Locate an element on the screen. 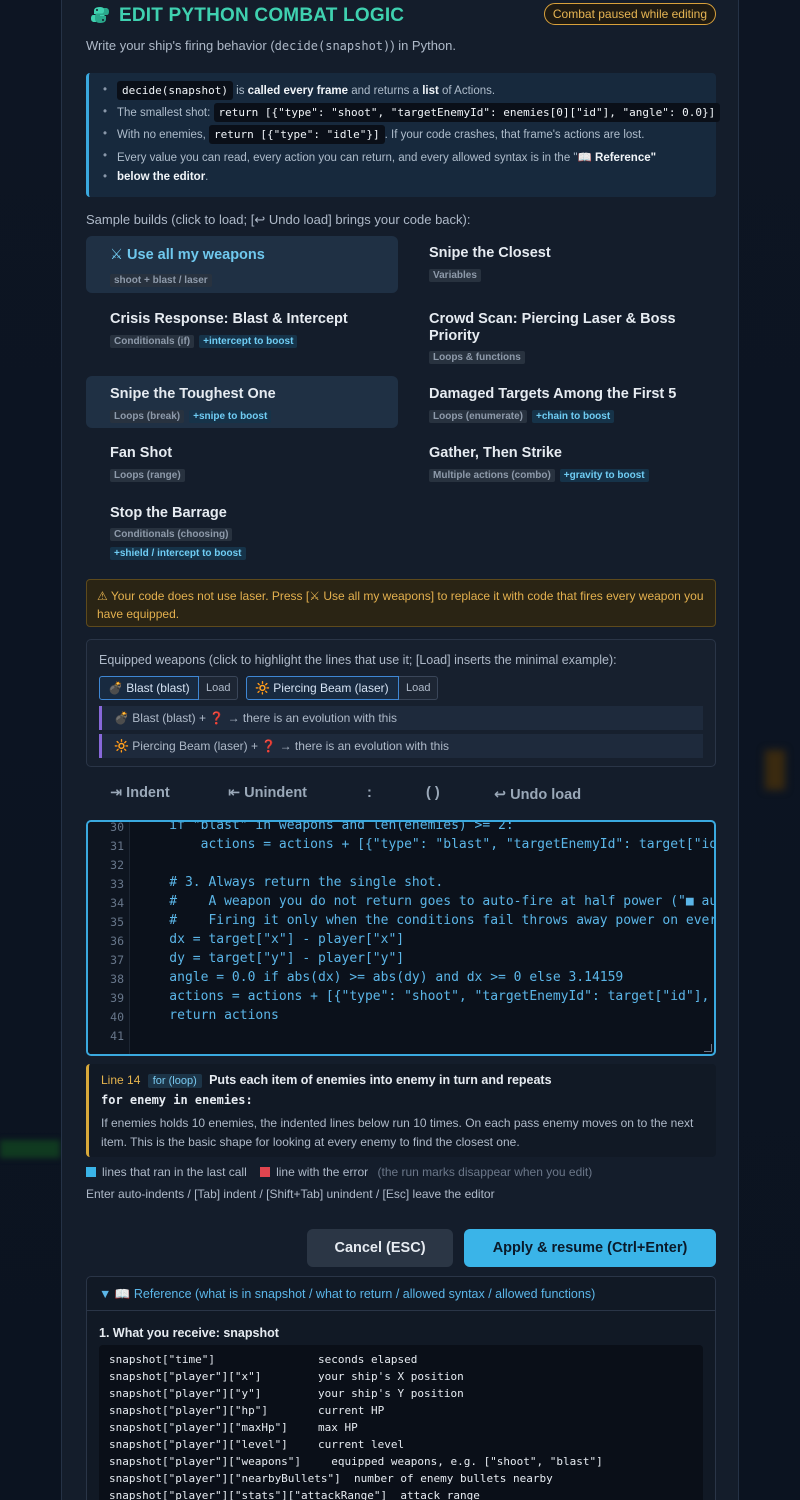 The width and height of the screenshot is (800, 1500). sample-tag: Loops (enumerate) is located at coordinates (478, 416).